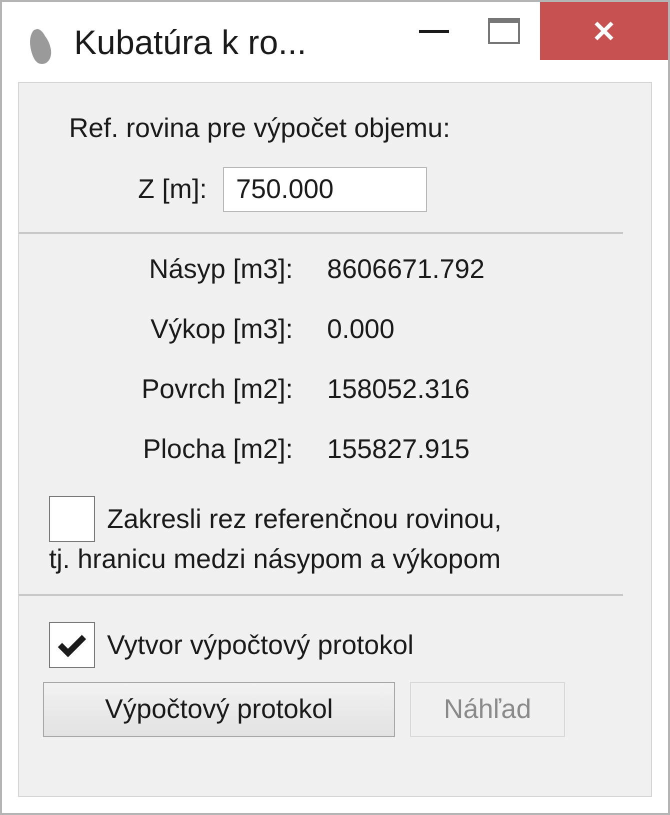  Describe the element at coordinates (172, 189) in the screenshot. I see `field-label: Z [m]:` at that location.